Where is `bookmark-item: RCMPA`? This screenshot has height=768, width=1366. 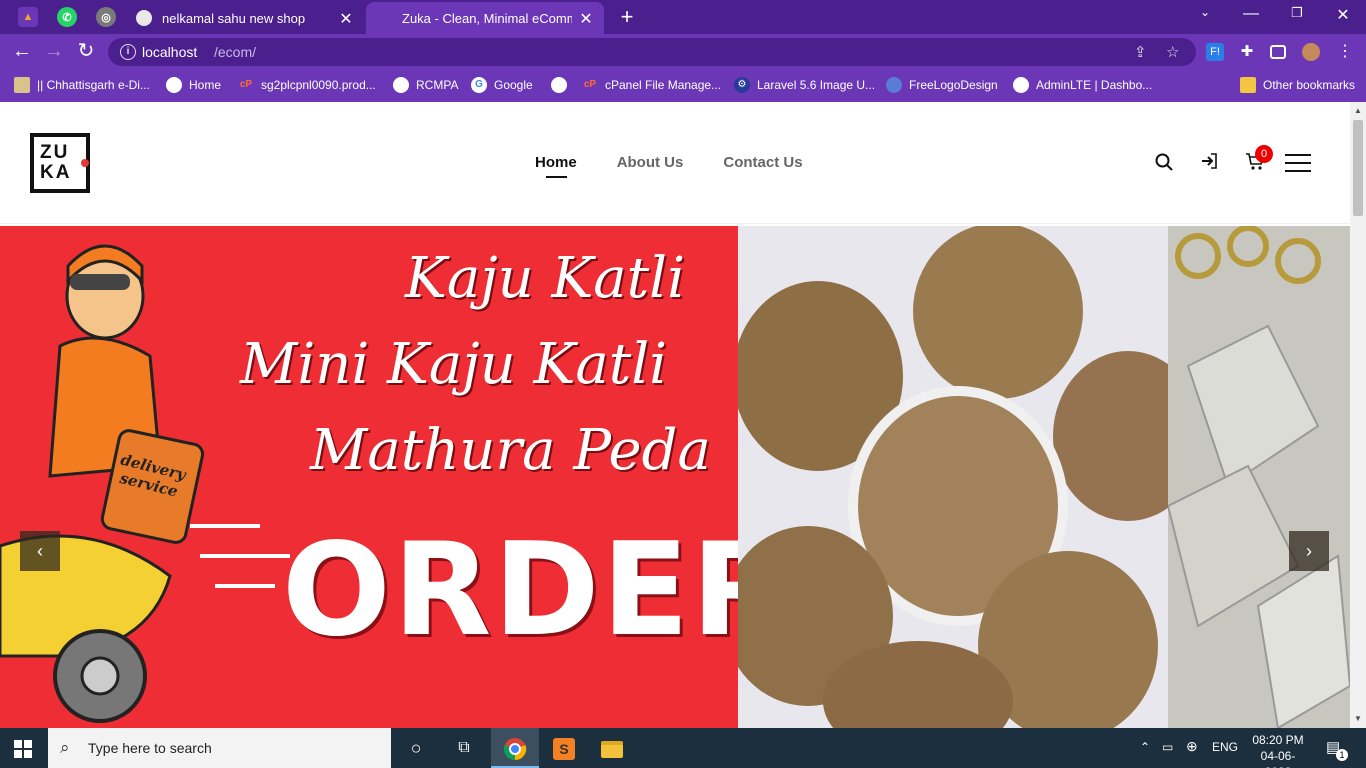 bookmark-item: RCMPA is located at coordinates (425, 85).